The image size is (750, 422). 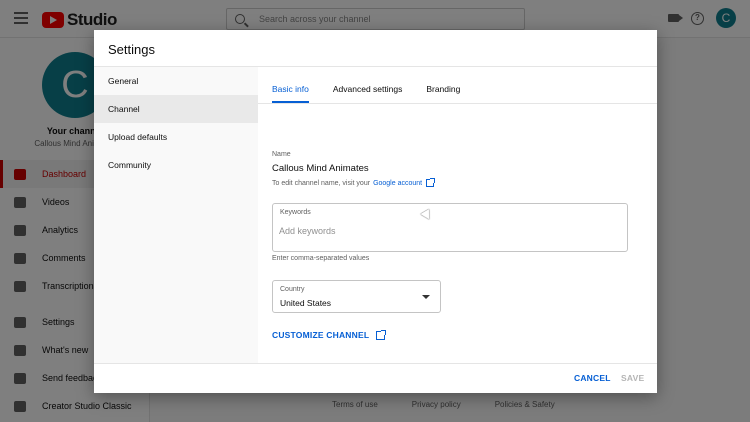 I want to click on country-label: Country, so click(x=292, y=289).